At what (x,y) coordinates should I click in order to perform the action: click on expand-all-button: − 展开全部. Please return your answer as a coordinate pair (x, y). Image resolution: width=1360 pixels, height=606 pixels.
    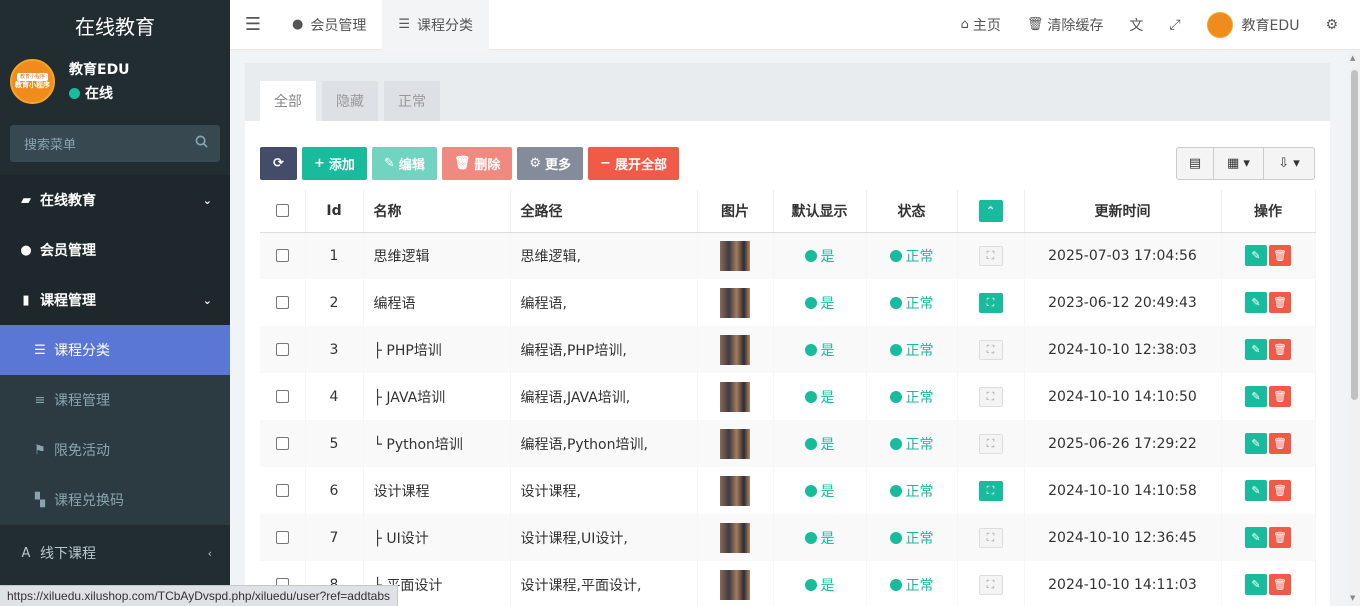
    Looking at the image, I should click on (633, 163).